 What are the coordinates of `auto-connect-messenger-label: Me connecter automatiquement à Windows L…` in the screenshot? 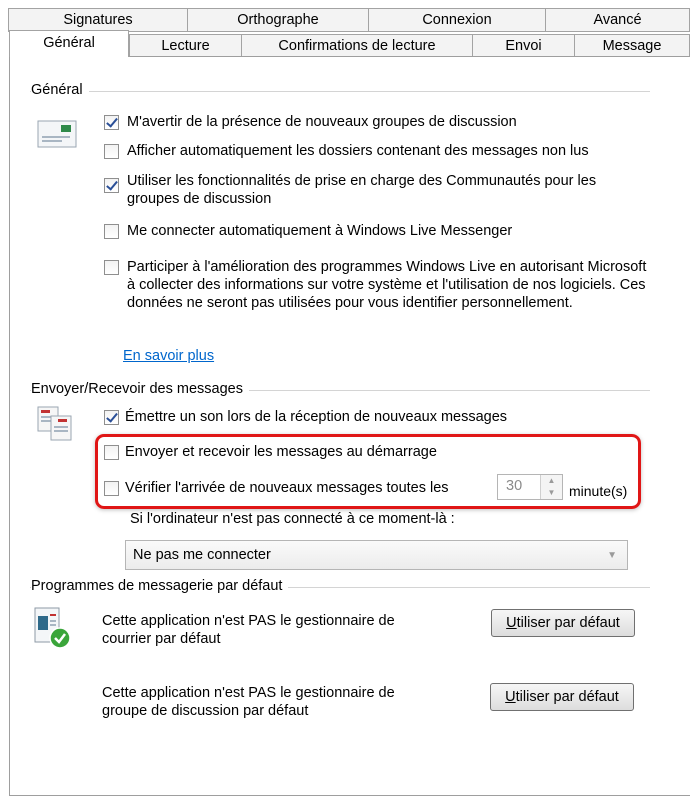 It's located at (320, 231).